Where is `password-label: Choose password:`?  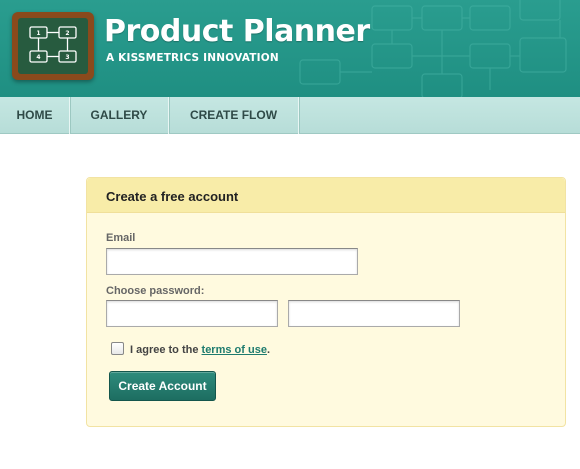
password-label: Choose password: is located at coordinates (155, 291).